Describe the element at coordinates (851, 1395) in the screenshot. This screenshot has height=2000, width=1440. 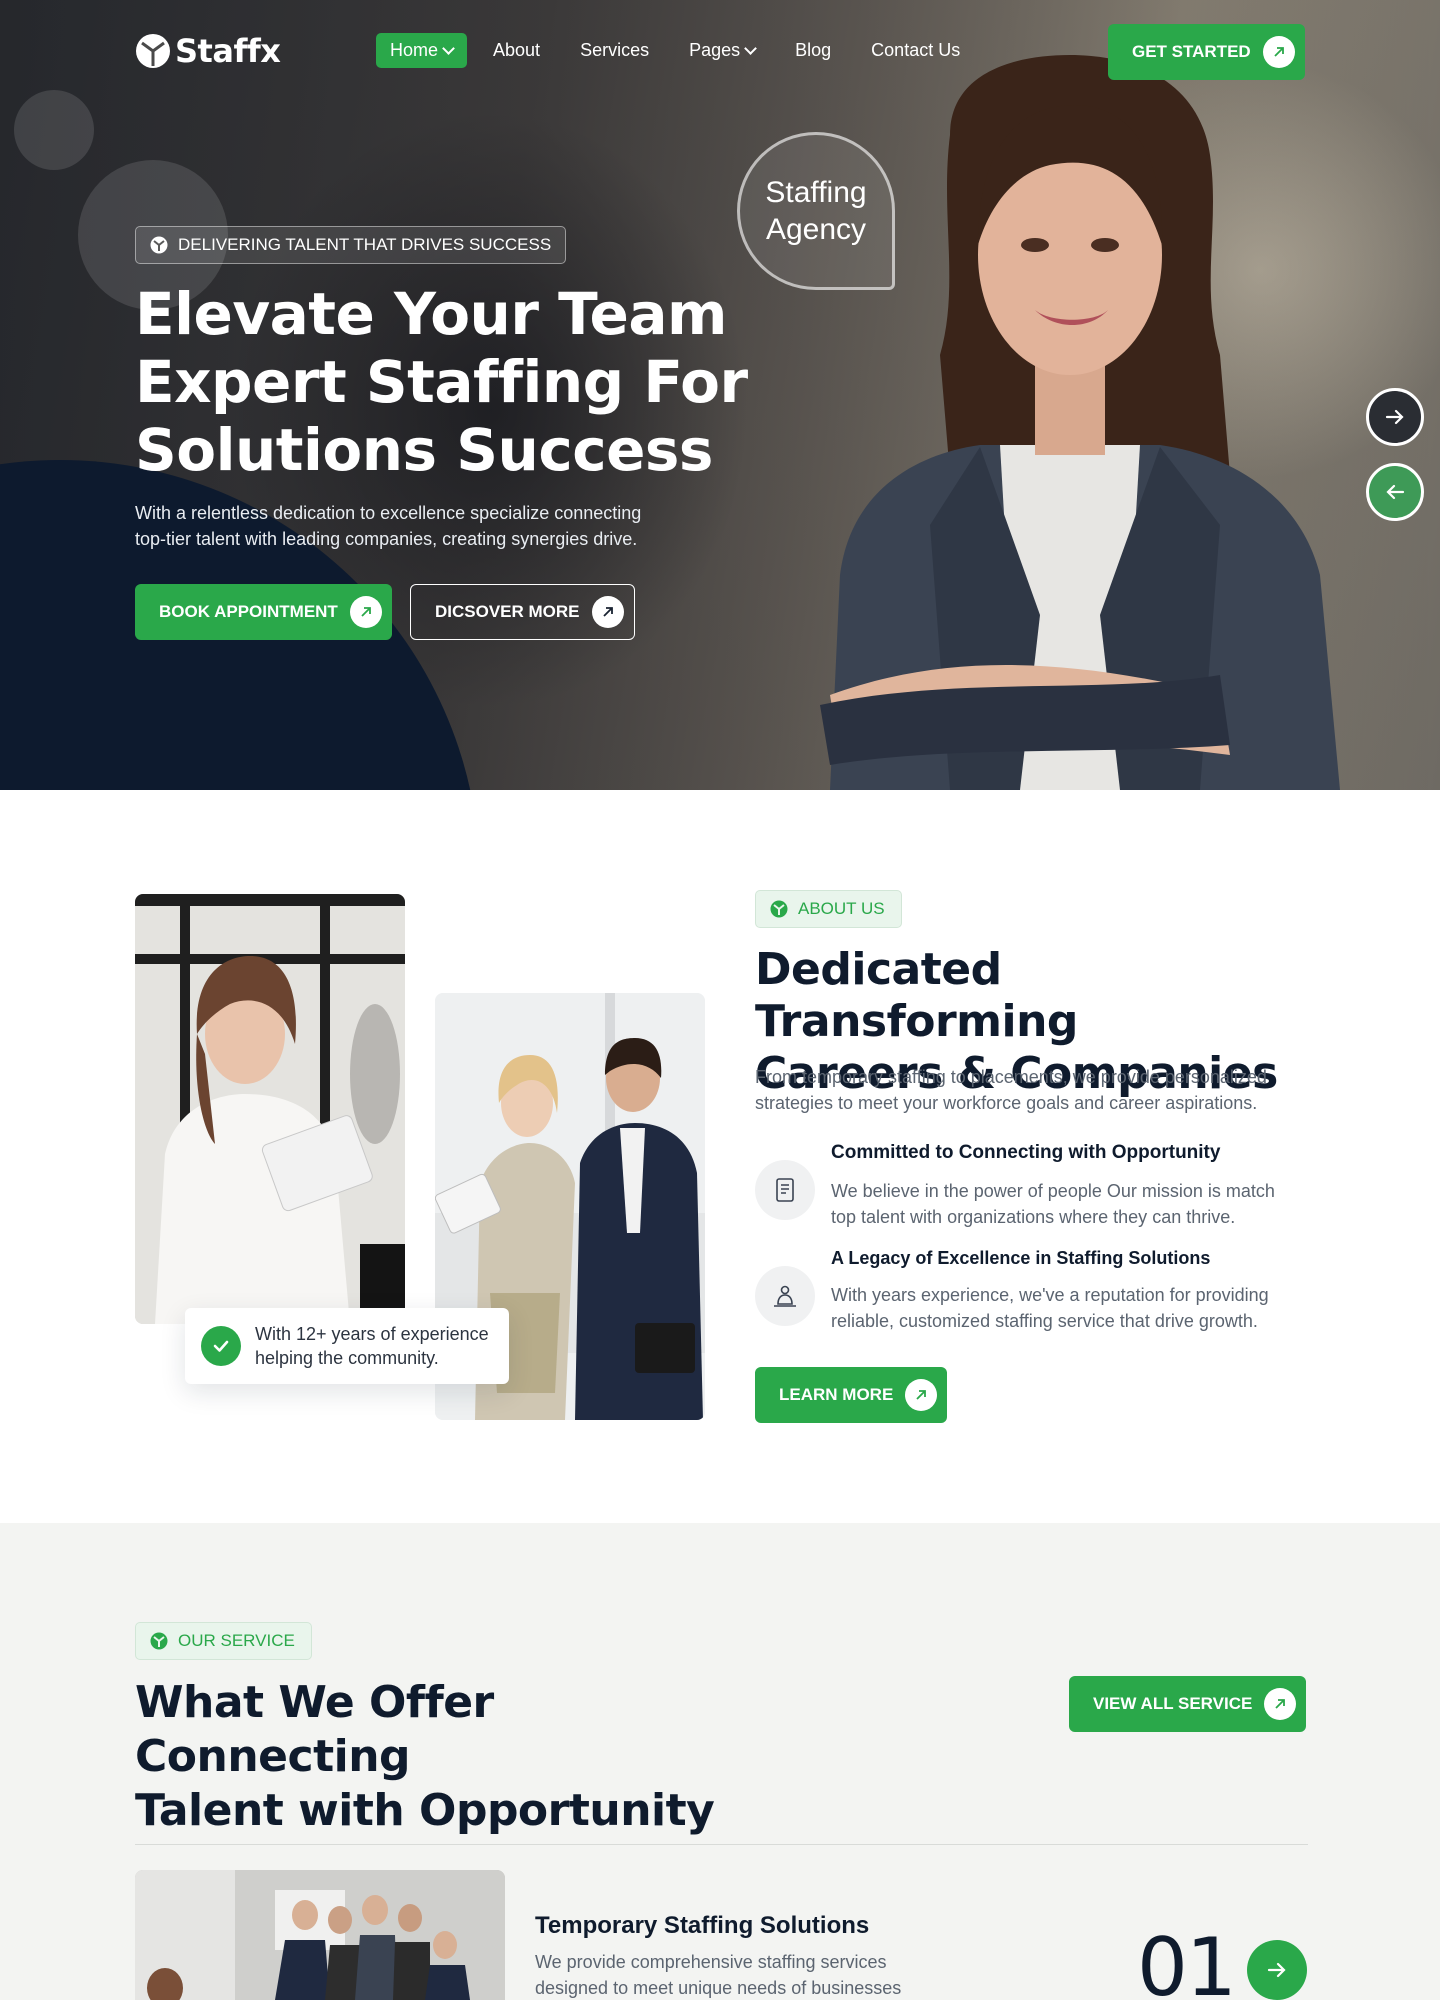
I see `learn-more-button: LEARN MORE` at that location.